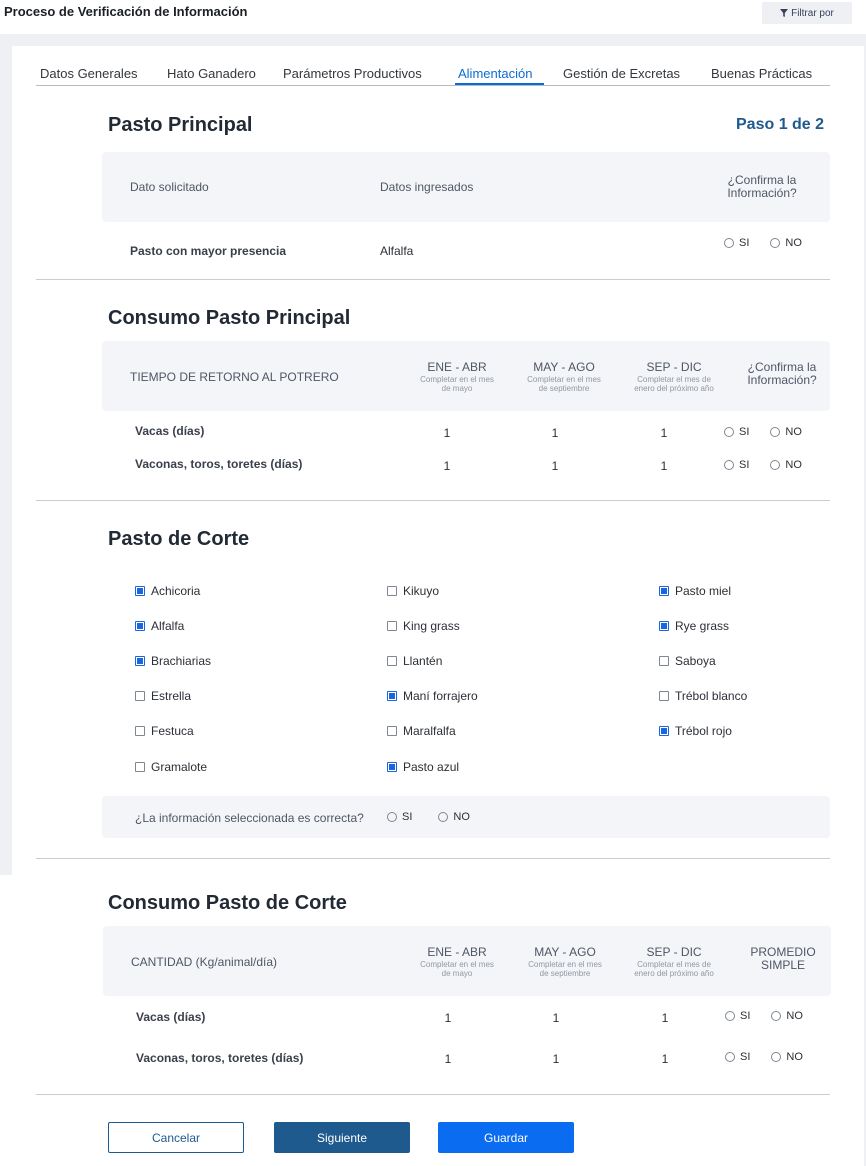 This screenshot has width=866, height=1166. Describe the element at coordinates (164, 731) in the screenshot. I see `checkbox-festuca: Festuca` at that location.